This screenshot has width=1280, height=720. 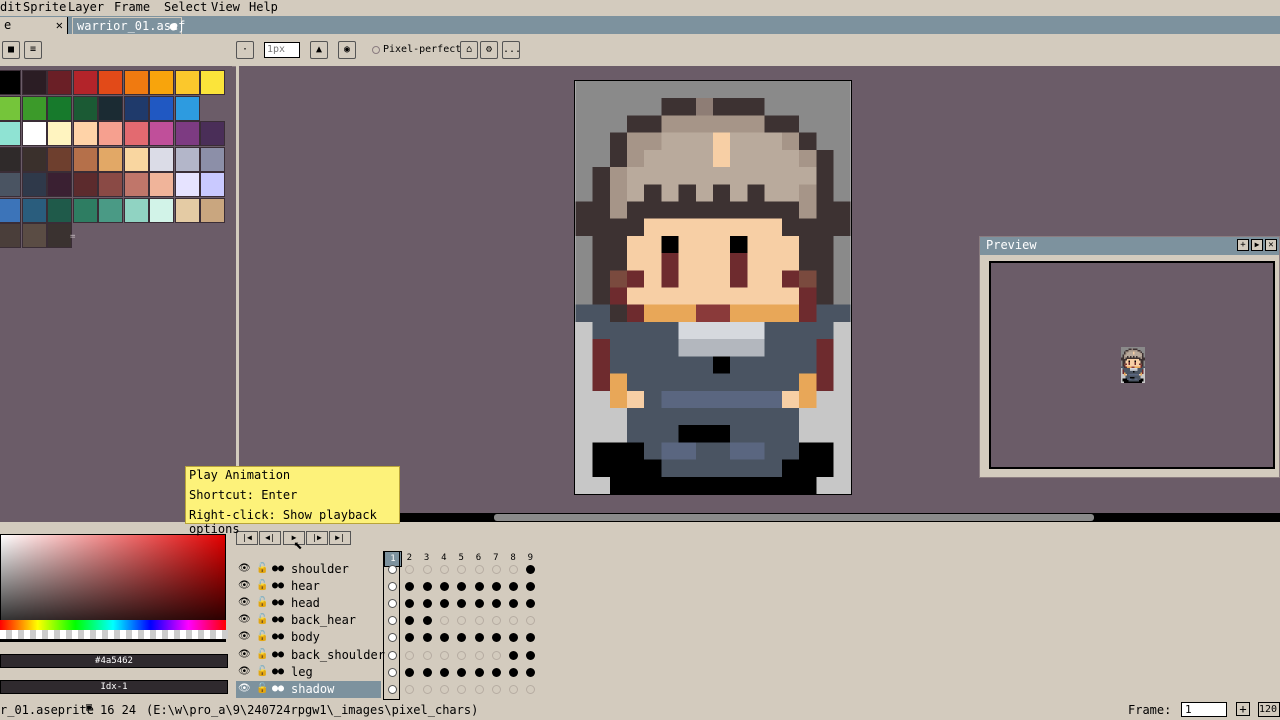 What do you see at coordinates (308, 637) in the screenshot?
I see `layer-row: 👁 🔓 ●● body` at bounding box center [308, 637].